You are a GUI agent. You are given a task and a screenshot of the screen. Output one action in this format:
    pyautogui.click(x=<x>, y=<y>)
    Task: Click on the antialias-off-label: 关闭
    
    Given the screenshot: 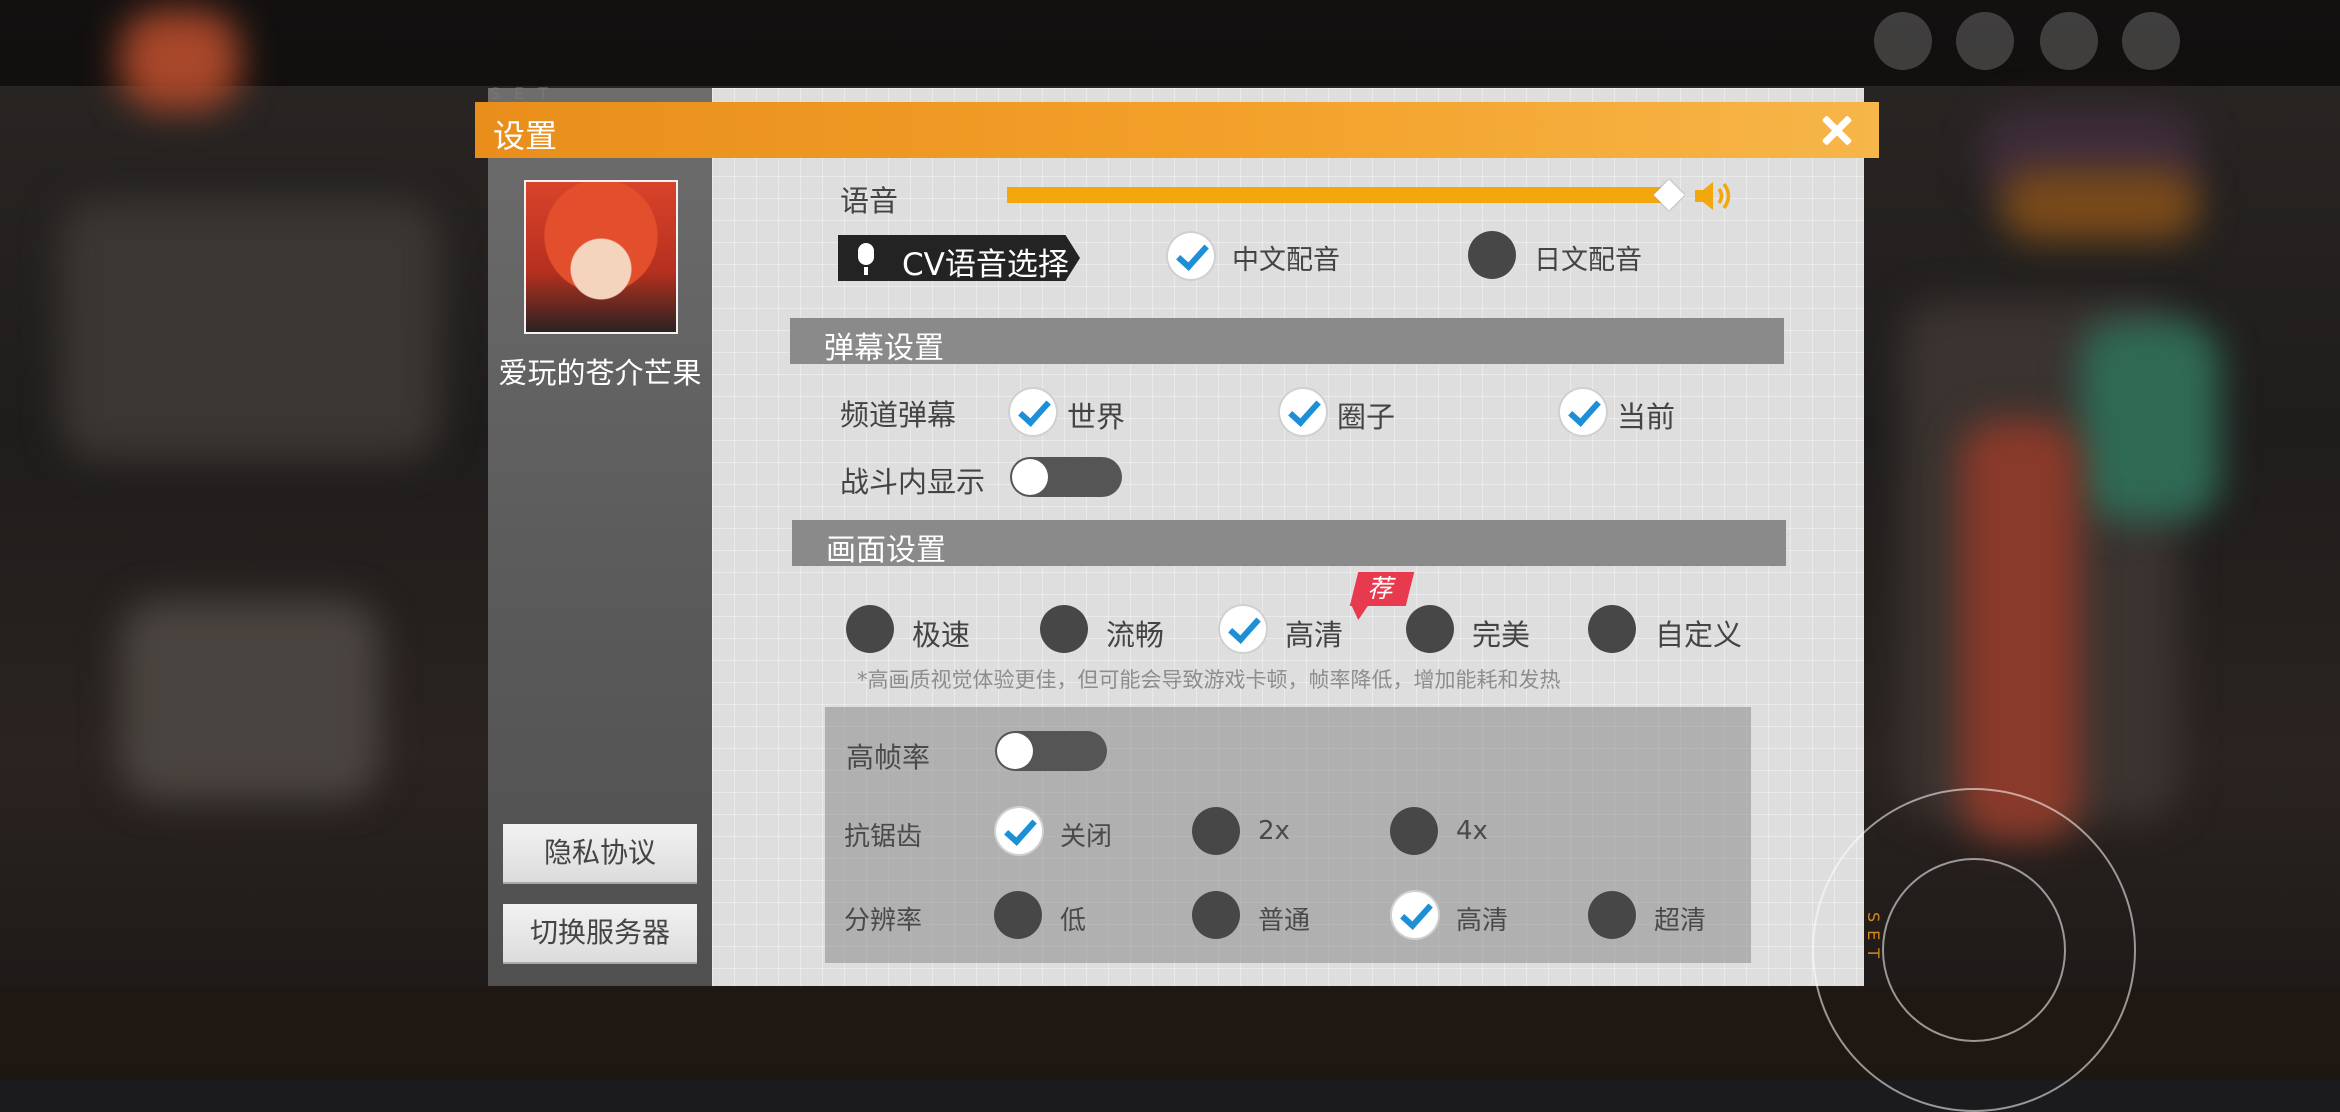 What is the action you would take?
    pyautogui.click(x=1086, y=837)
    